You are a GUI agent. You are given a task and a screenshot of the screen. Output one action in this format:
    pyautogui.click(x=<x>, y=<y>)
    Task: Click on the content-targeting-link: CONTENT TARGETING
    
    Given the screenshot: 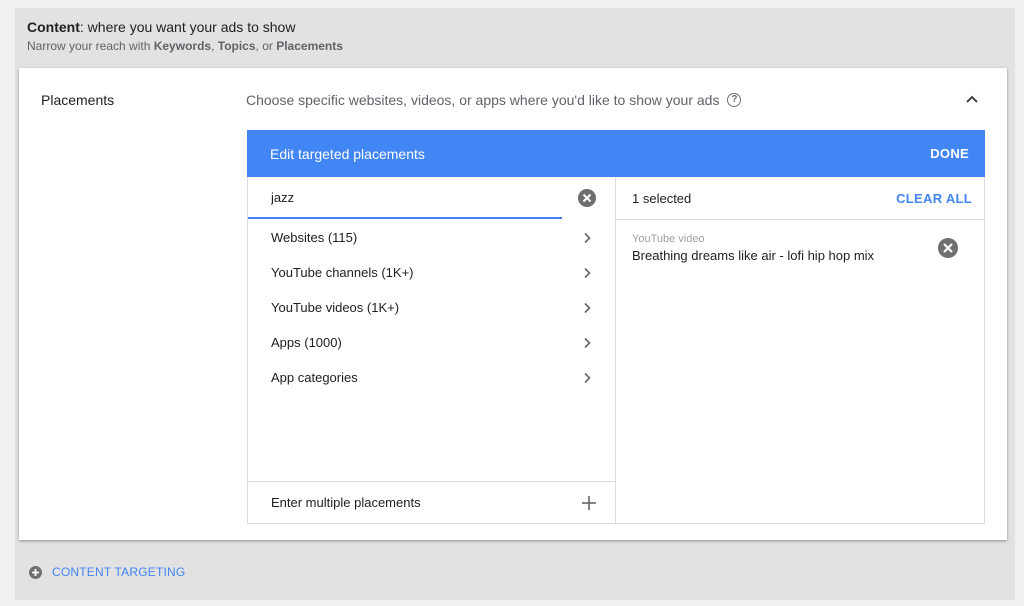 What is the action you would take?
    pyautogui.click(x=107, y=572)
    